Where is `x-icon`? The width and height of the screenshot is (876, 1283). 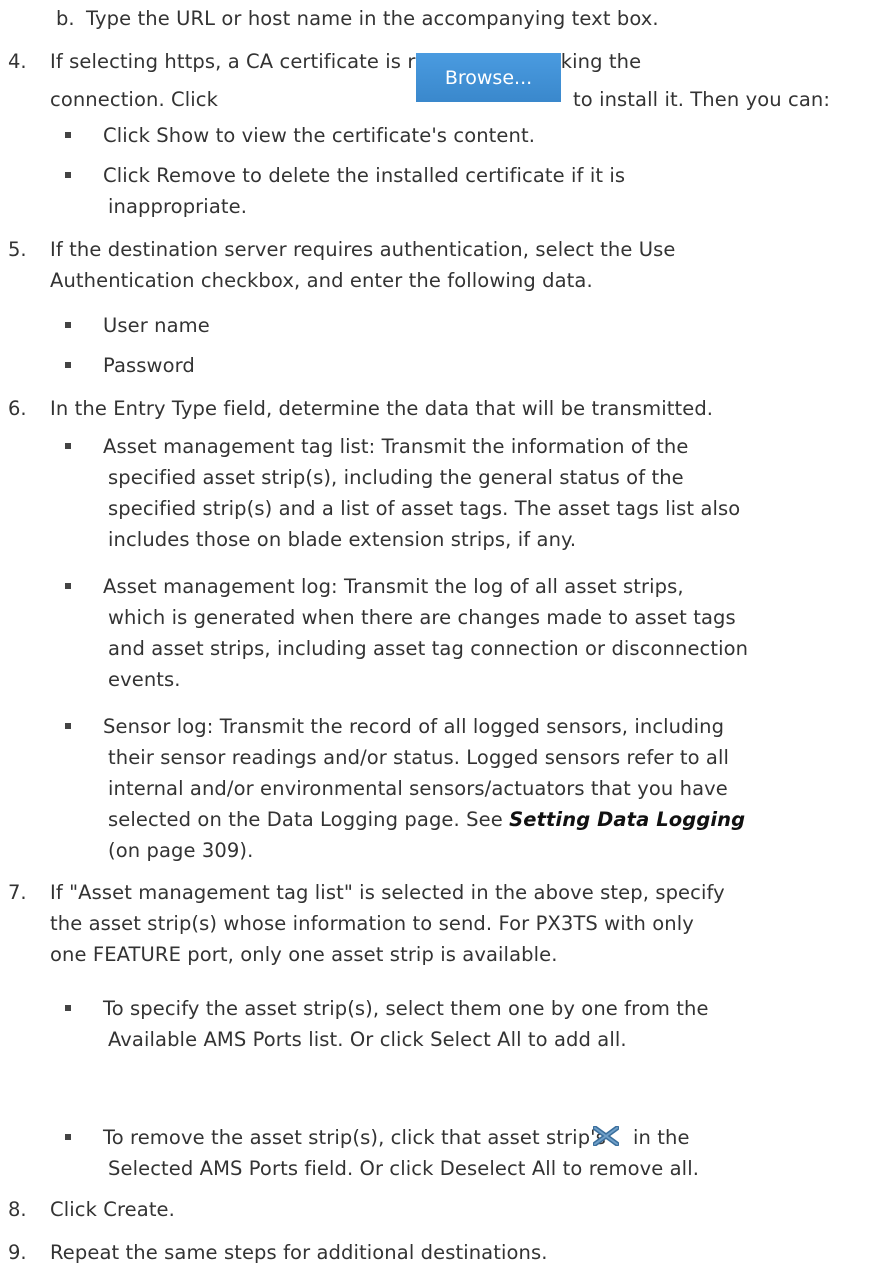
x-icon is located at coordinates (606, 1136).